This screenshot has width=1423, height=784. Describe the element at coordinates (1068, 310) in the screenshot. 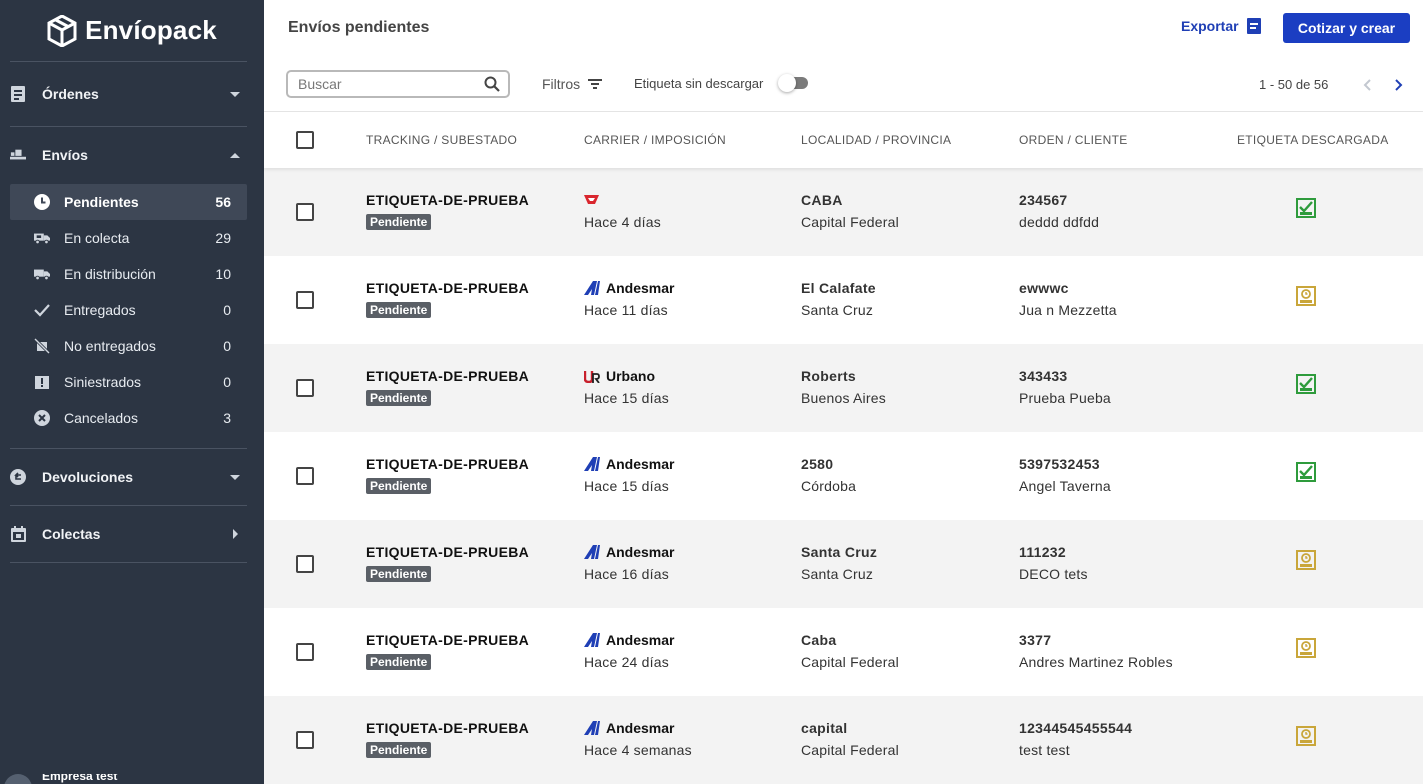

I see `client-name: Jua n Mezzetta` at that location.